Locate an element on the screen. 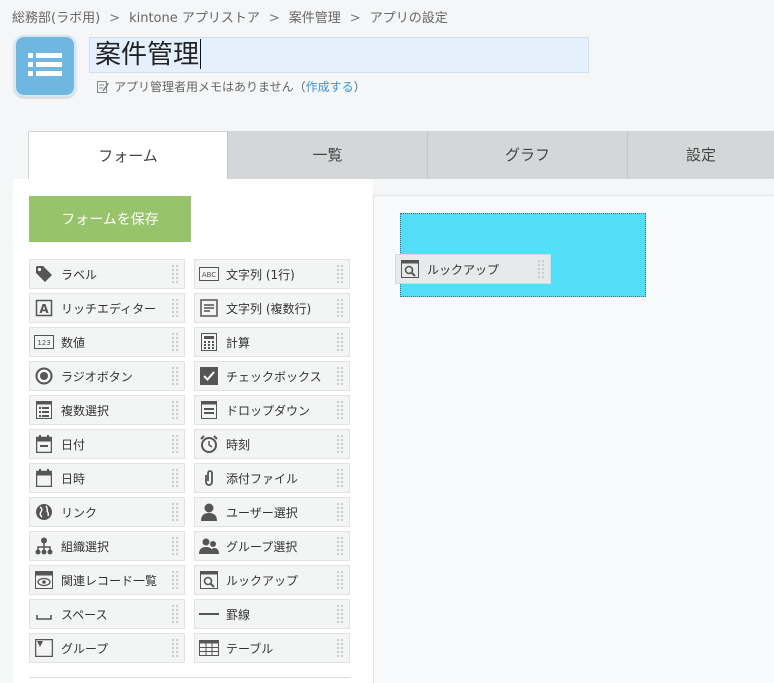 The height and width of the screenshot is (683, 774). group-field-icon is located at coordinates (44, 648).